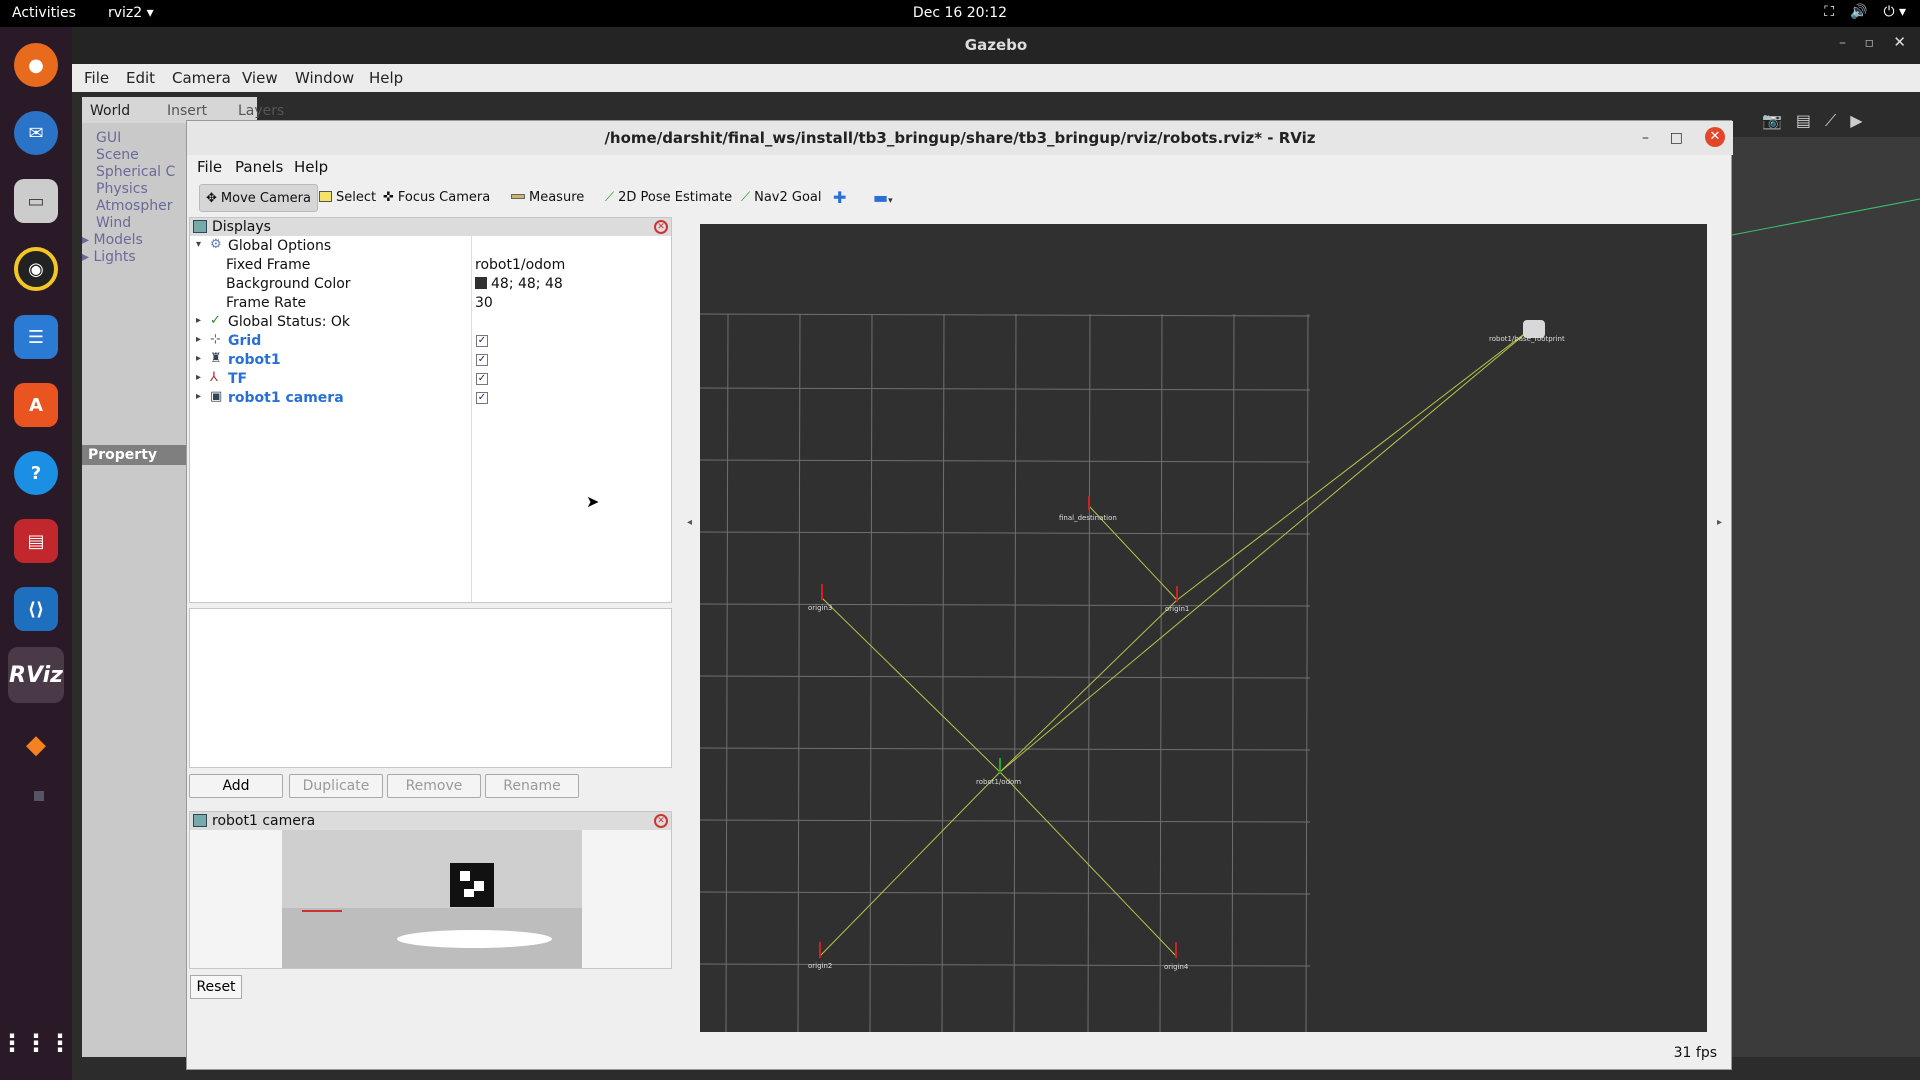 The height and width of the screenshot is (1080, 1920). I want to click on gazebo-title: Gazebo, so click(996, 45).